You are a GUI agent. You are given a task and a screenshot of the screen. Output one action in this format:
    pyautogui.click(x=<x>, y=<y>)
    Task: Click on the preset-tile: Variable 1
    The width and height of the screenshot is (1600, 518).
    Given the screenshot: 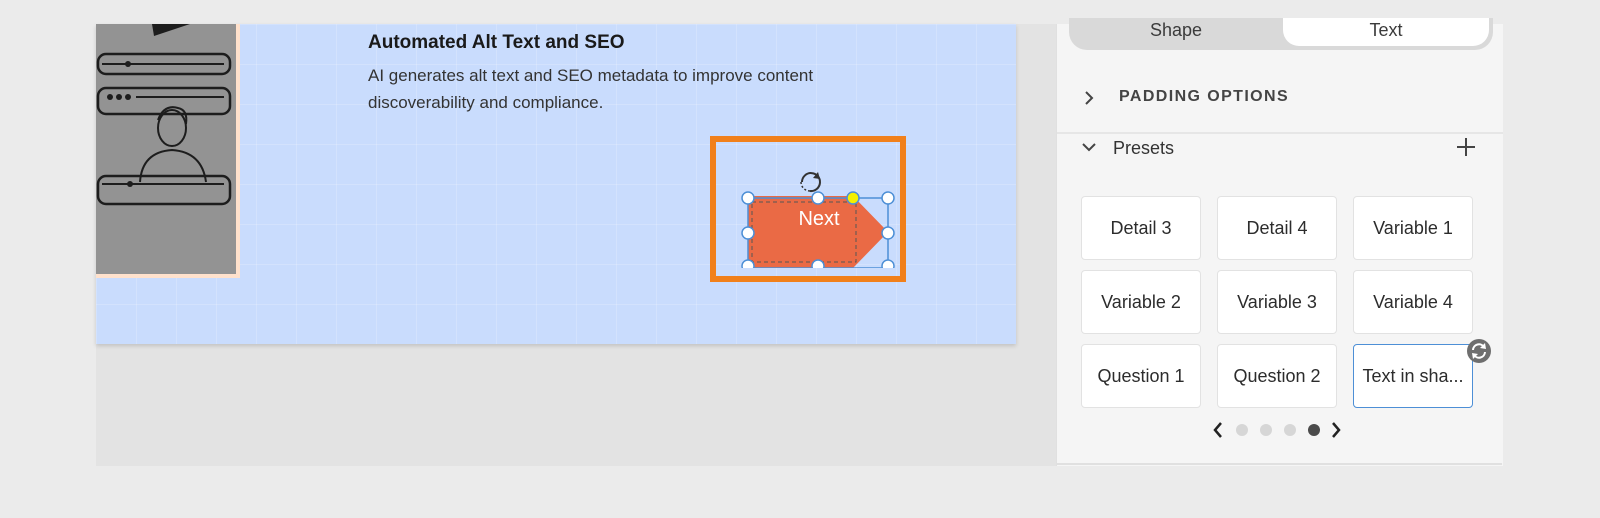 What is the action you would take?
    pyautogui.click(x=1413, y=228)
    